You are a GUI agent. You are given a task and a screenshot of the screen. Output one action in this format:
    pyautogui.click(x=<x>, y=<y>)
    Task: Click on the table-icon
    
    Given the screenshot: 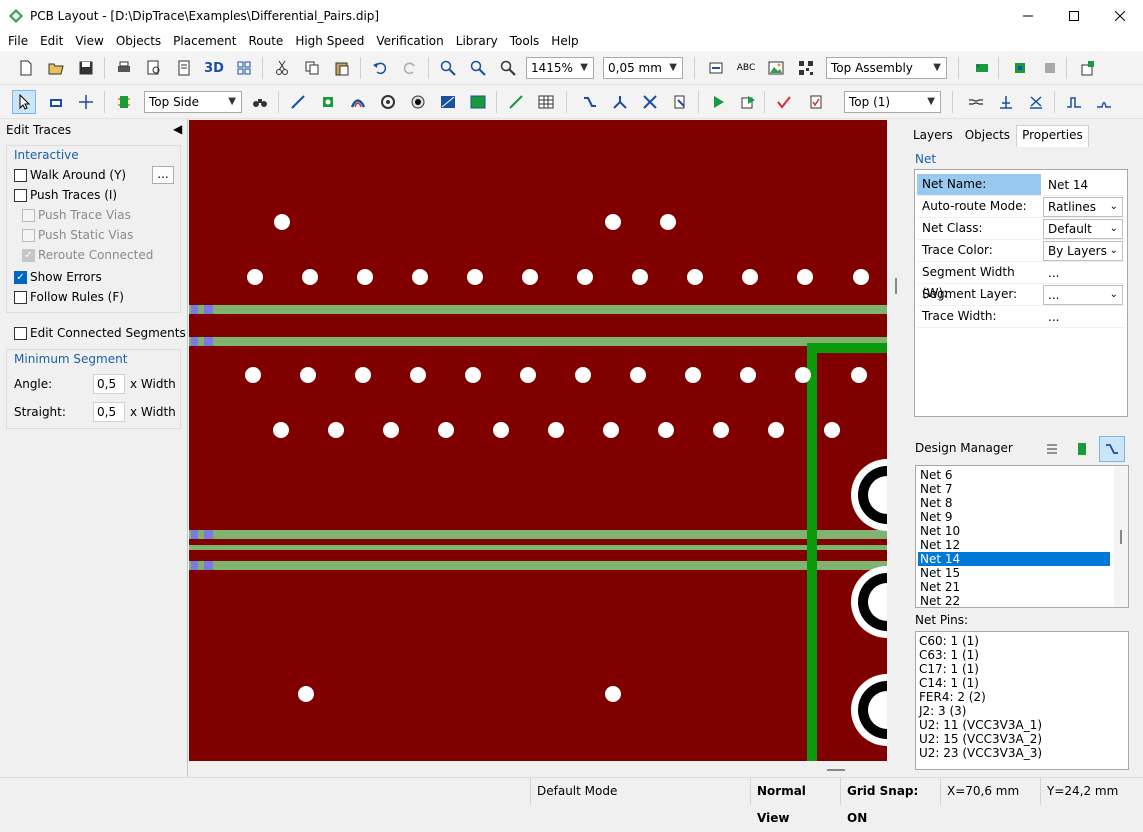 What is the action you would take?
    pyautogui.click(x=546, y=102)
    